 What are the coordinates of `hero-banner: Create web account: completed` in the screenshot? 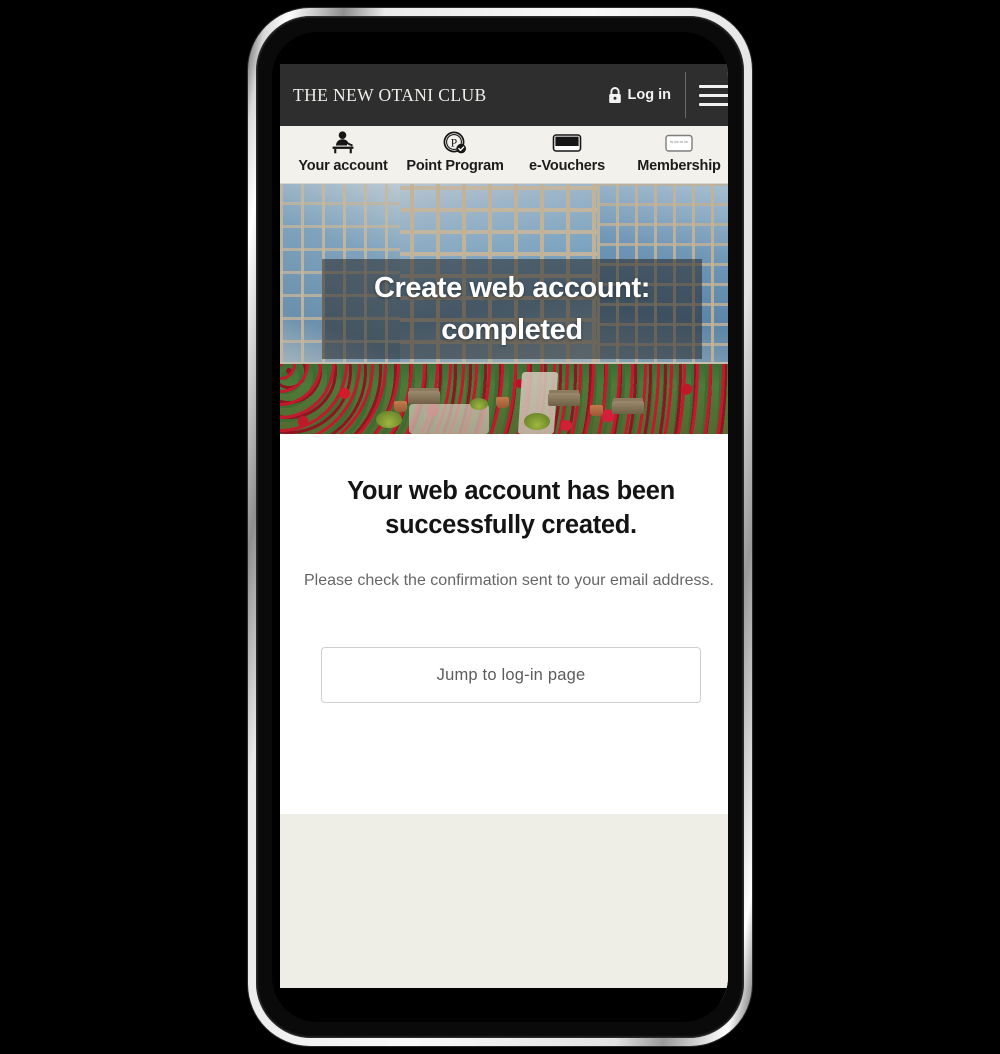 It's located at (504, 309).